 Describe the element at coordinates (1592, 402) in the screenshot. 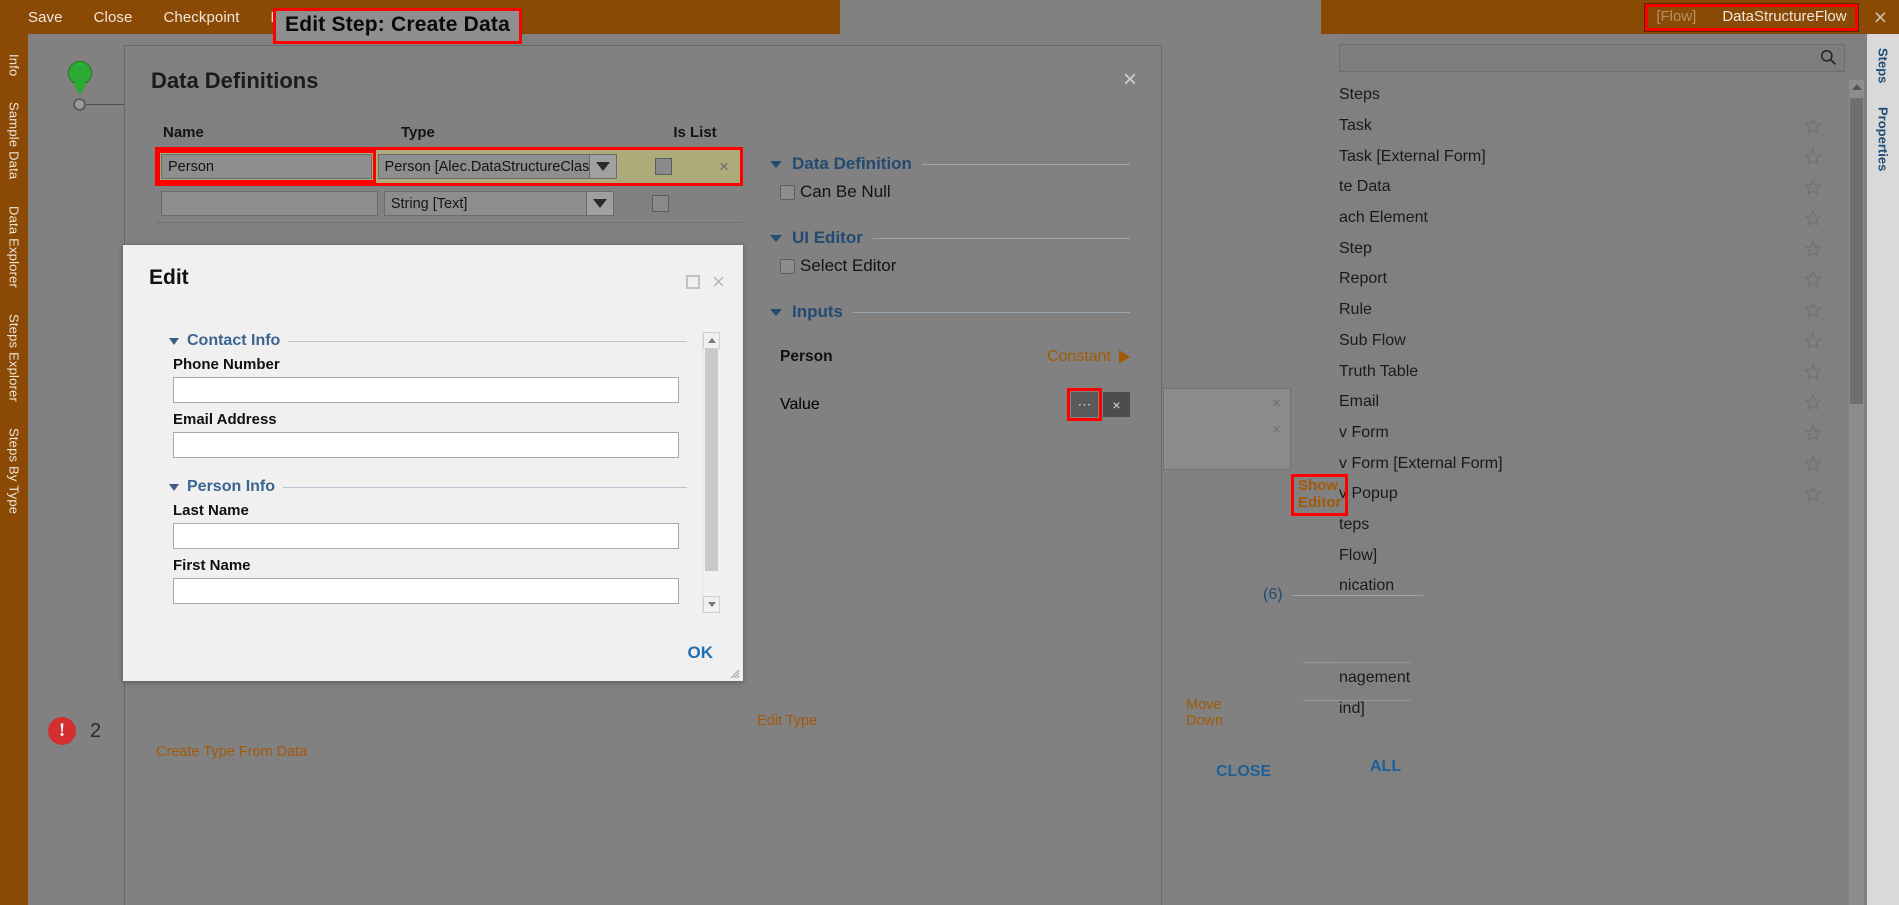

I see `list-item: Email` at that location.